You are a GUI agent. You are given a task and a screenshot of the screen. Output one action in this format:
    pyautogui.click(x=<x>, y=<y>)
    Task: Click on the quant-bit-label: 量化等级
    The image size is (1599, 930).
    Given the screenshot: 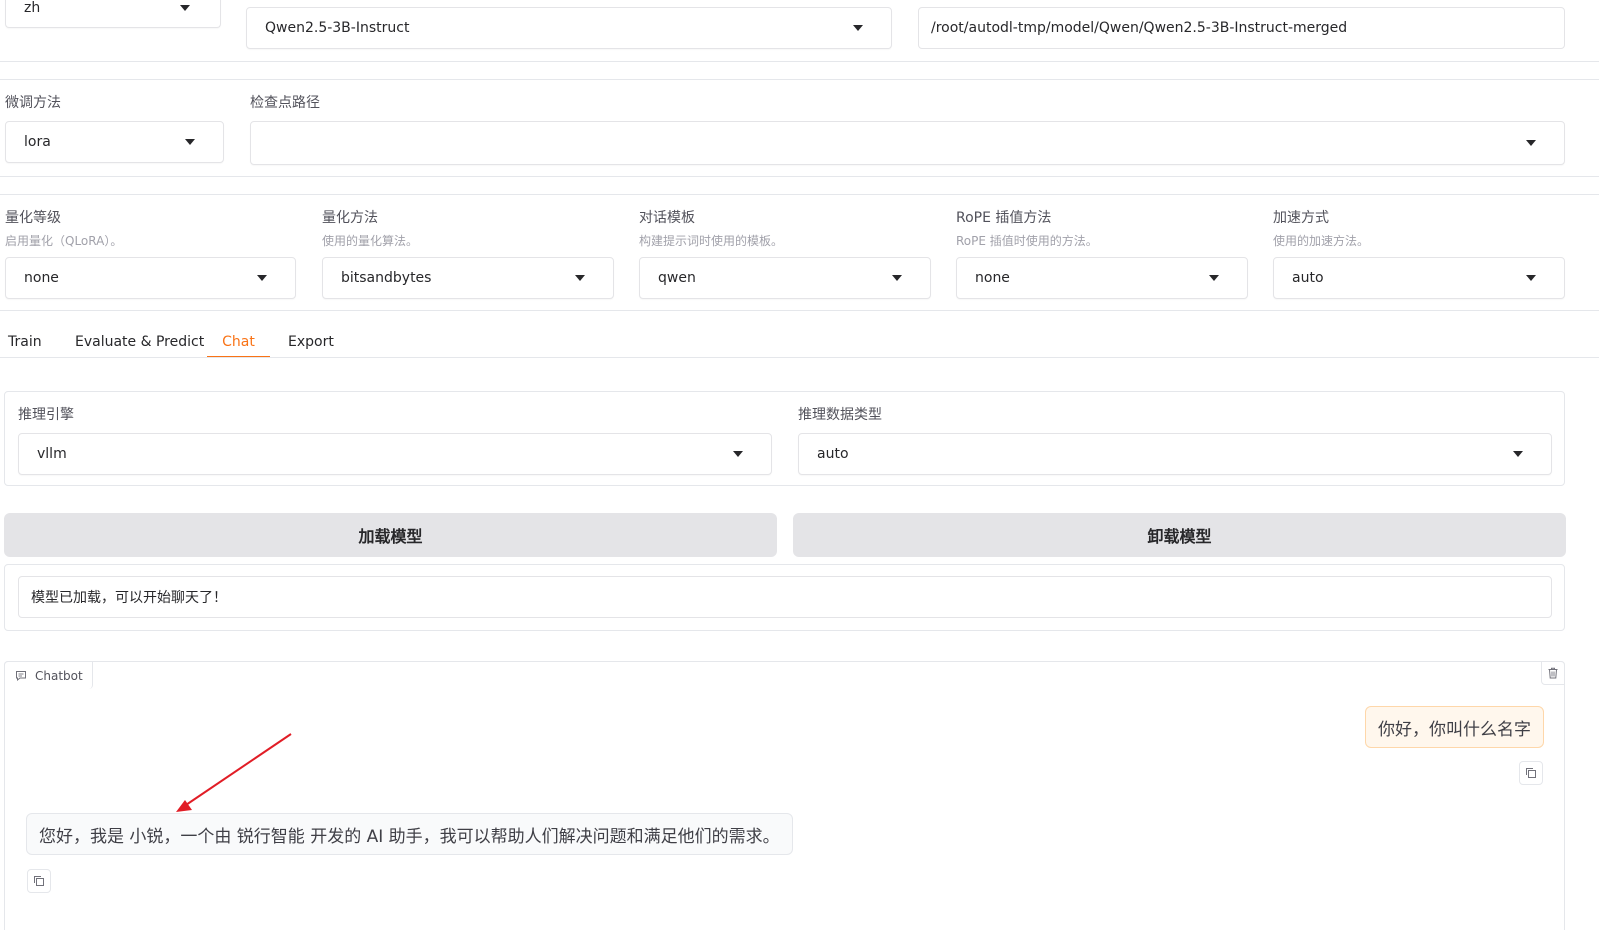 What is the action you would take?
    pyautogui.click(x=33, y=218)
    